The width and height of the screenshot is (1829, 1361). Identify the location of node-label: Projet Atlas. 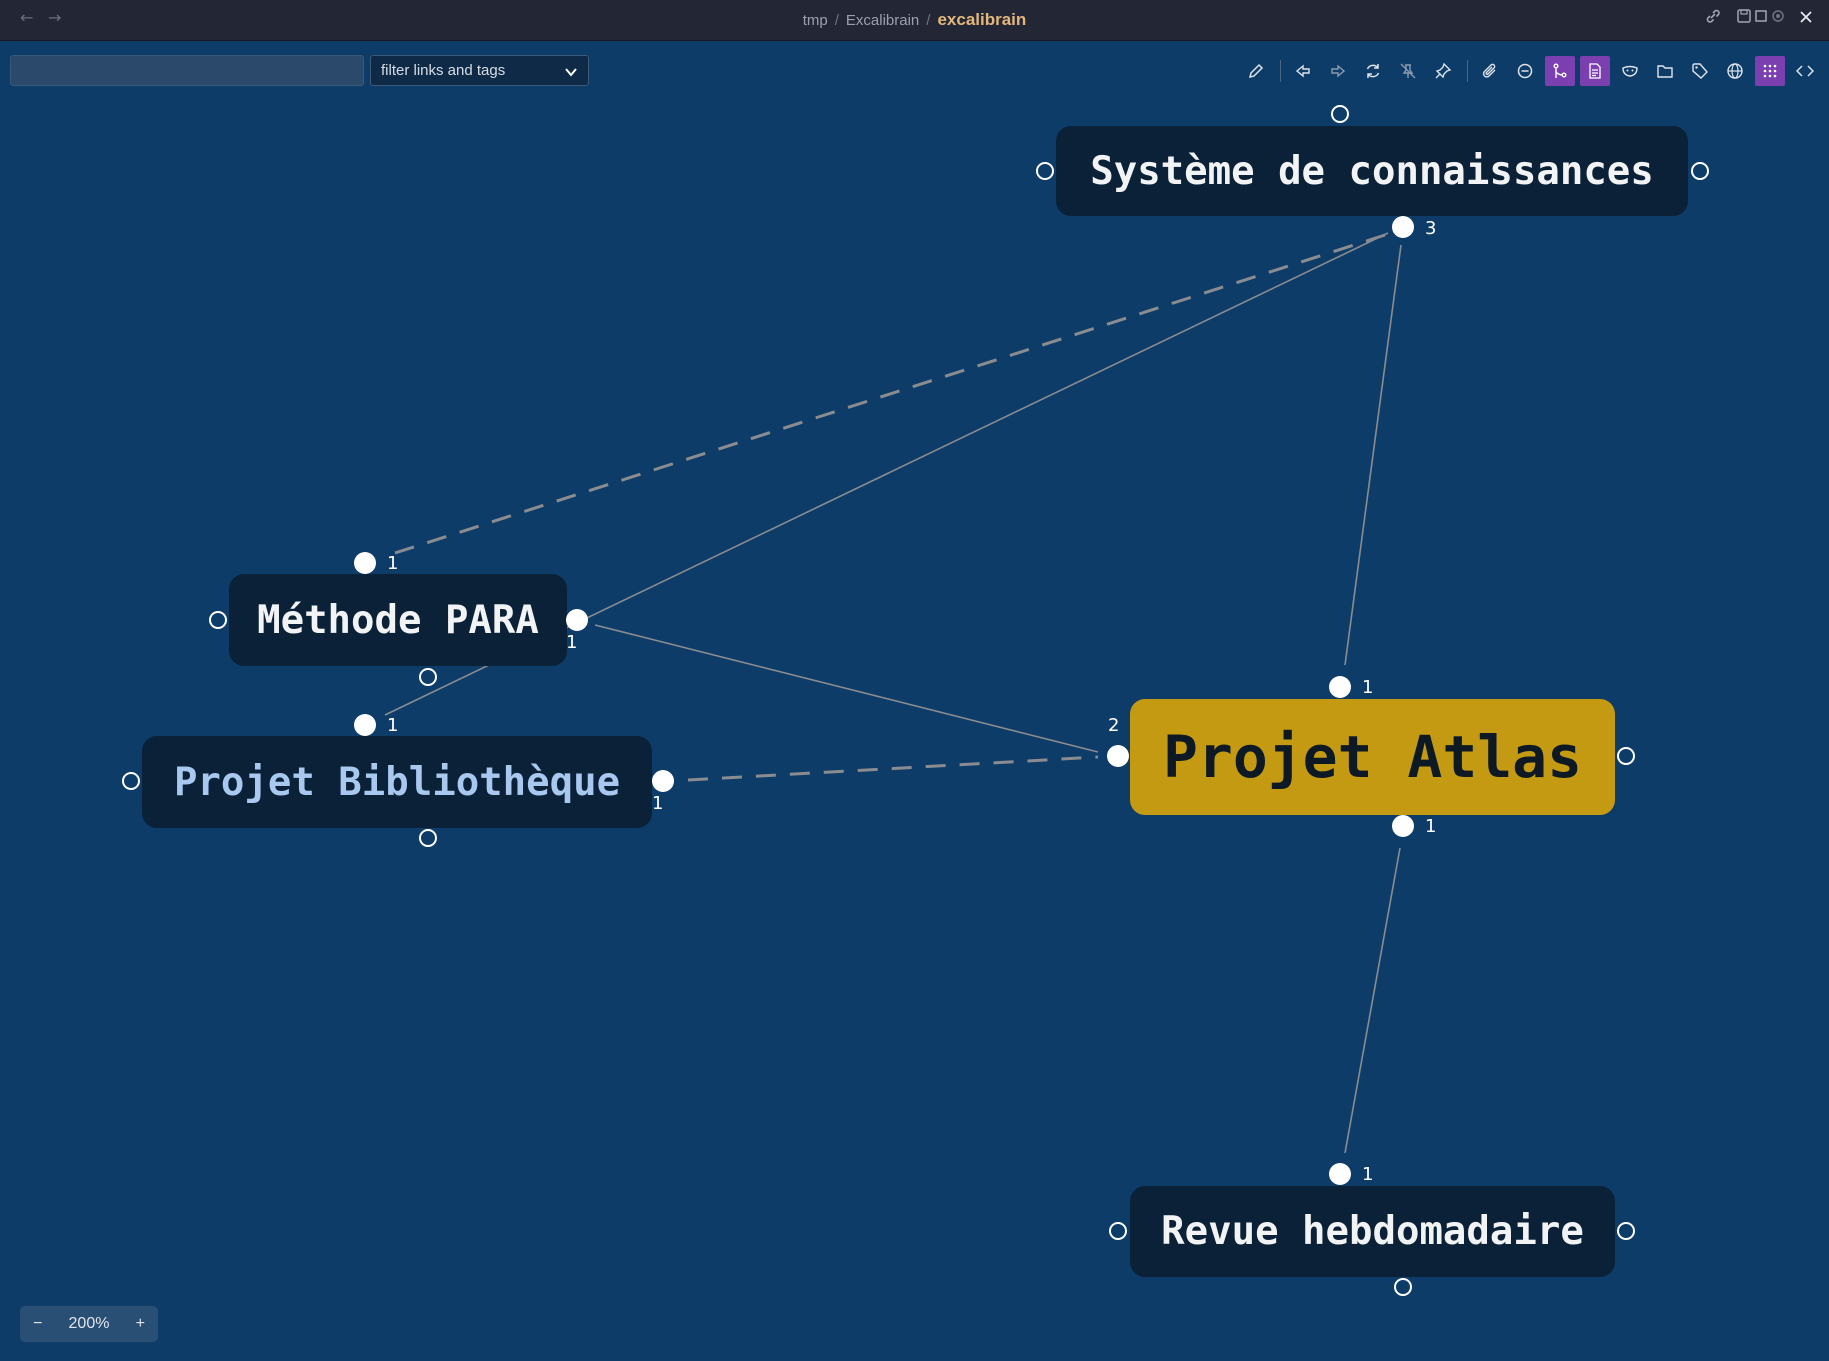
(1372, 757).